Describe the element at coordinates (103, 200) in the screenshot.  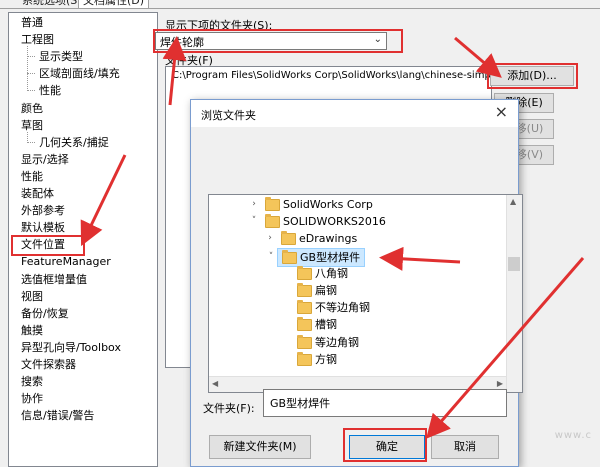
I see `arrow-to-file-locations` at that location.